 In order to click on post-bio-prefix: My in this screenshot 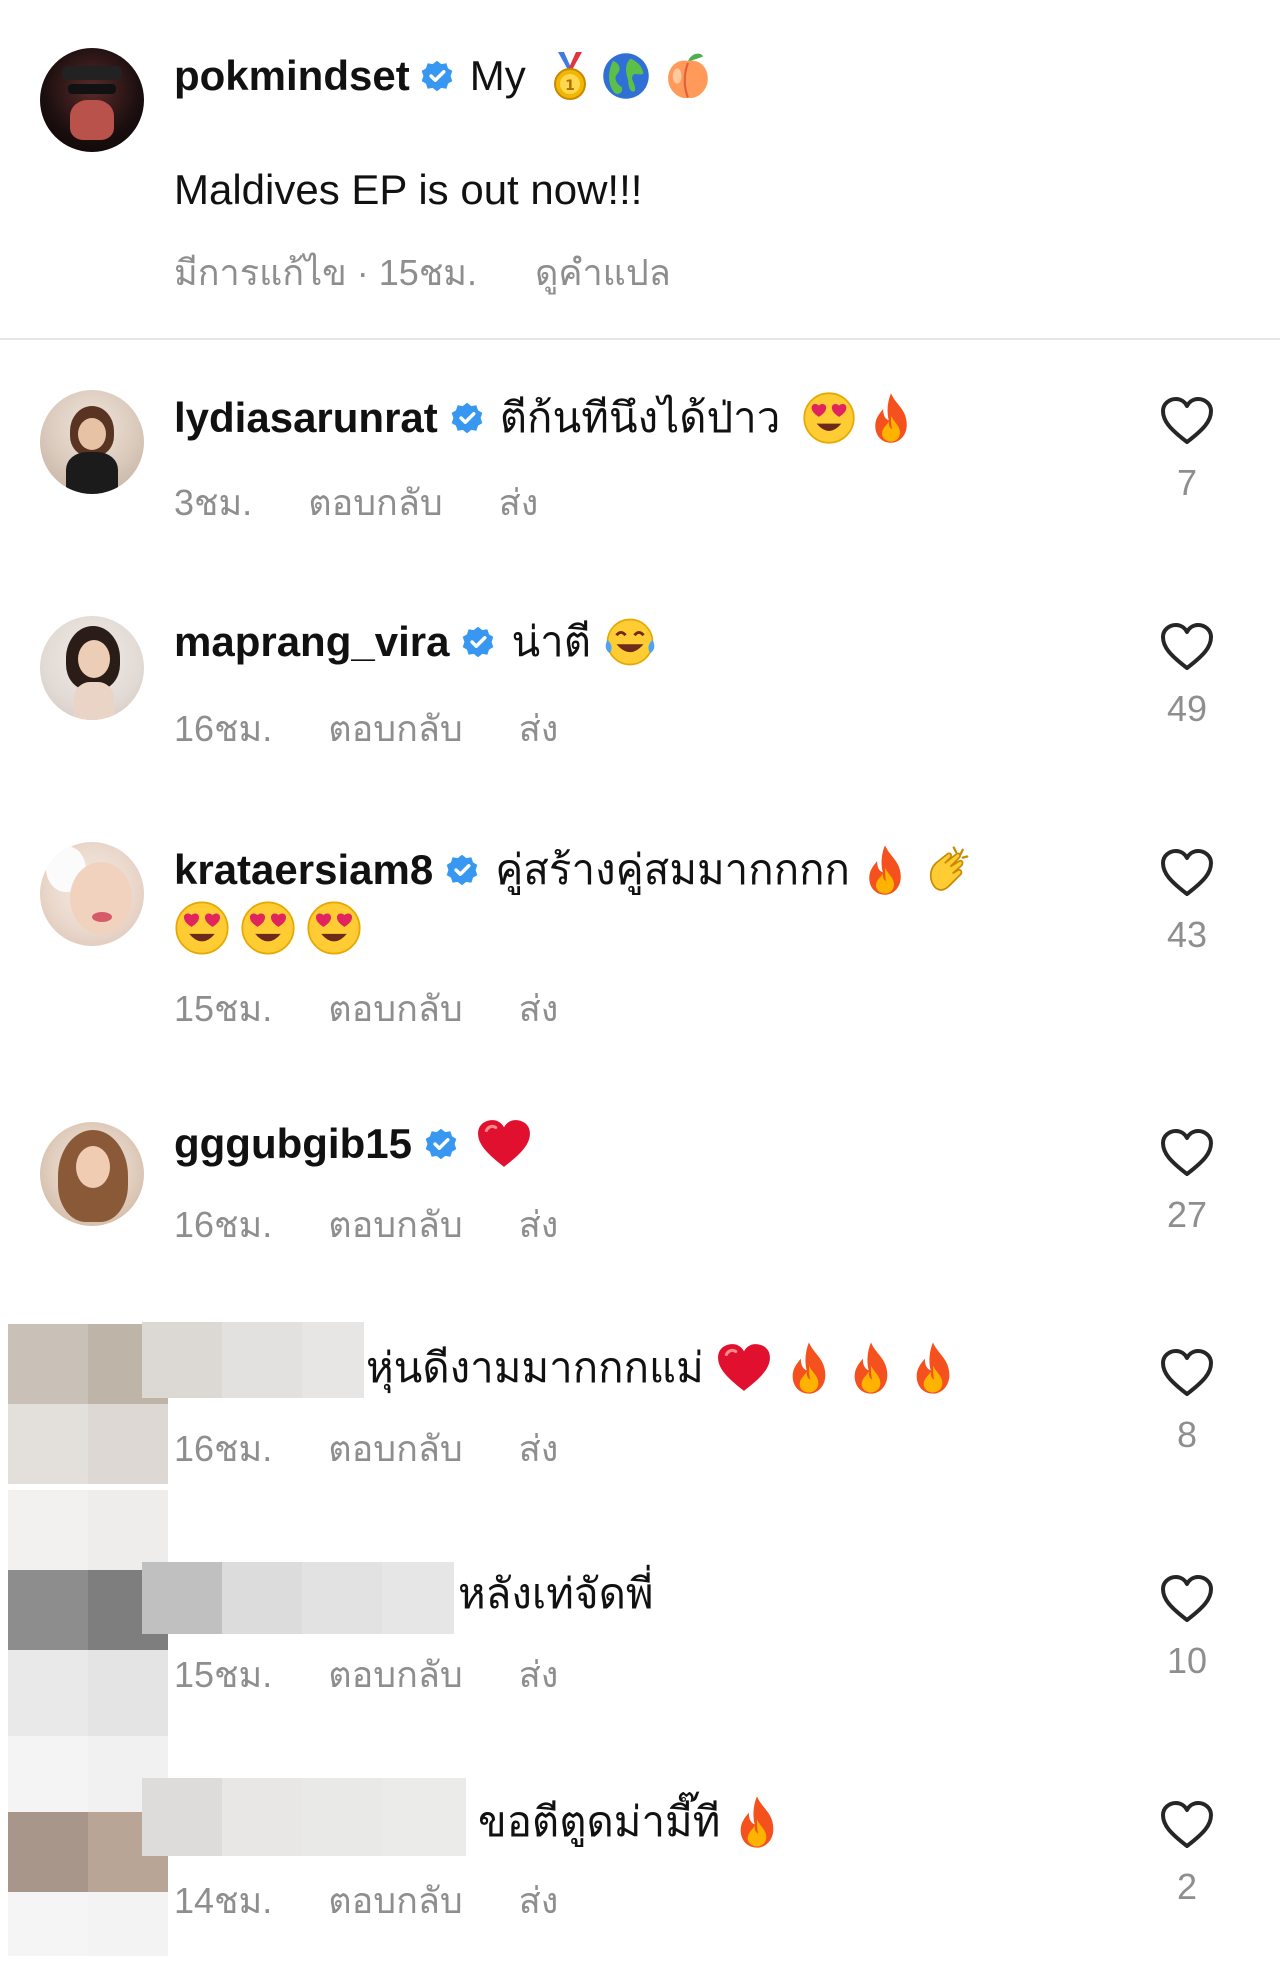, I will do `click(497, 75)`.